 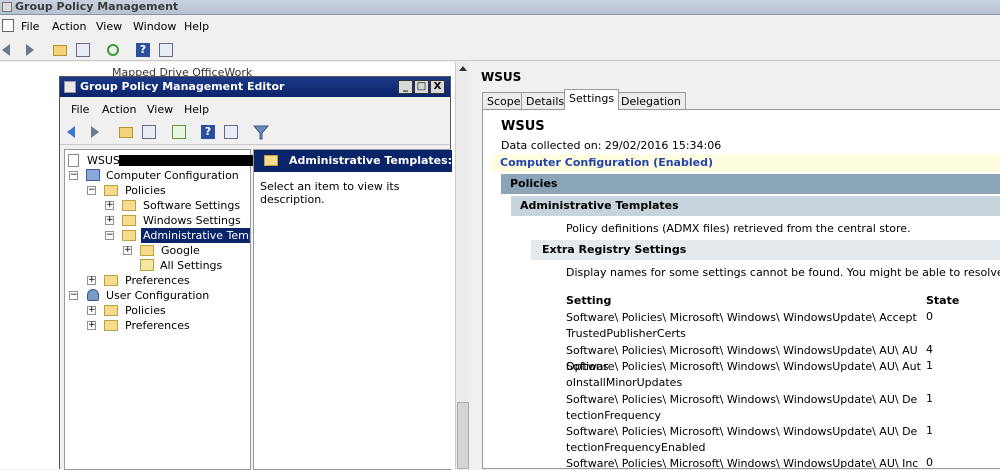 I want to click on tree-all-settings: All Settings, so click(x=190, y=265).